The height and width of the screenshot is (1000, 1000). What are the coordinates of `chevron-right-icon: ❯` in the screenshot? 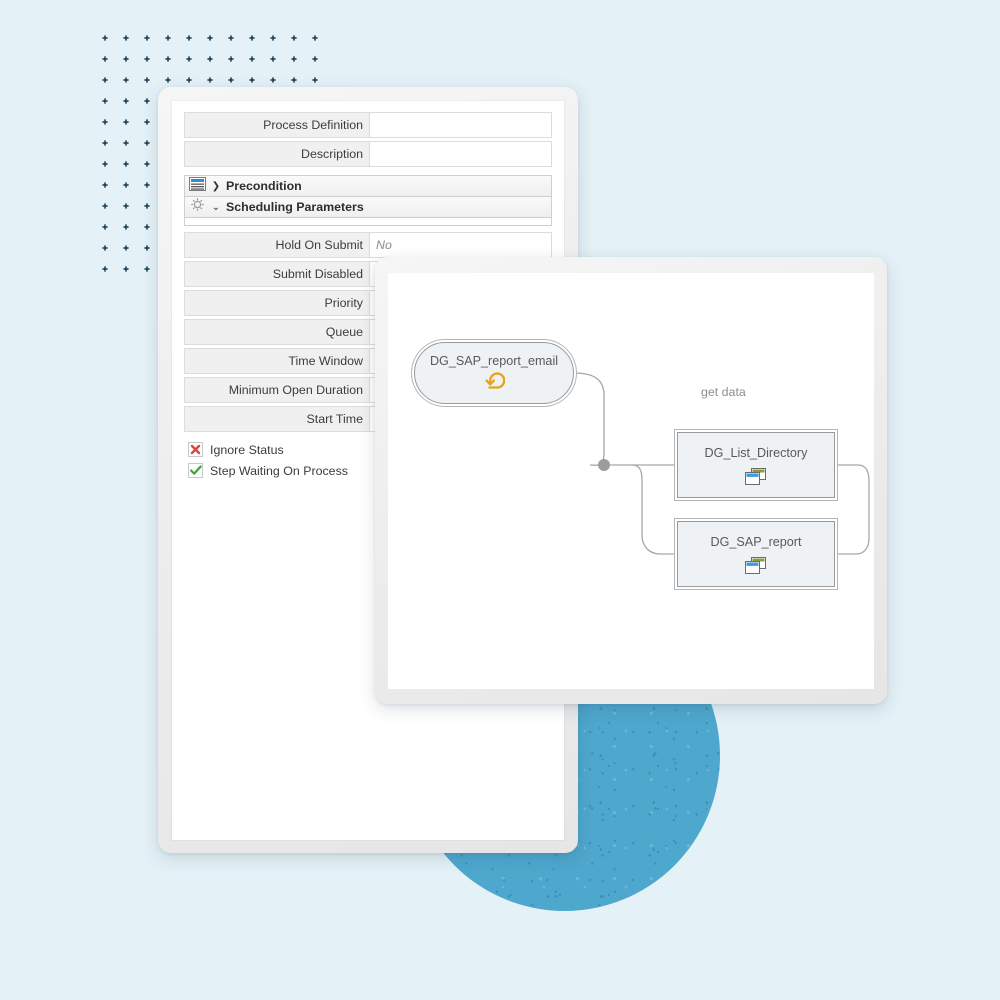 It's located at (216, 186).